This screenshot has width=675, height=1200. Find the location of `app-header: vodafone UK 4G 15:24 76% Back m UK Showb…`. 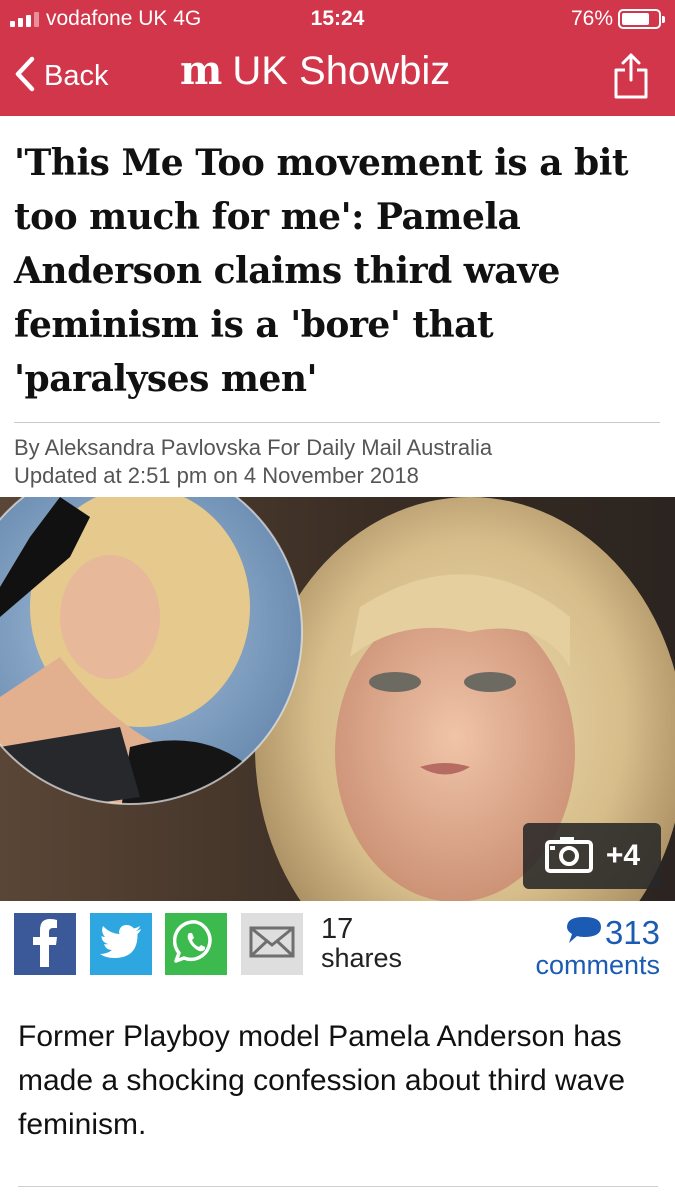

app-header: vodafone UK 4G 15:24 76% Back m UK Showb… is located at coordinates (337, 58).